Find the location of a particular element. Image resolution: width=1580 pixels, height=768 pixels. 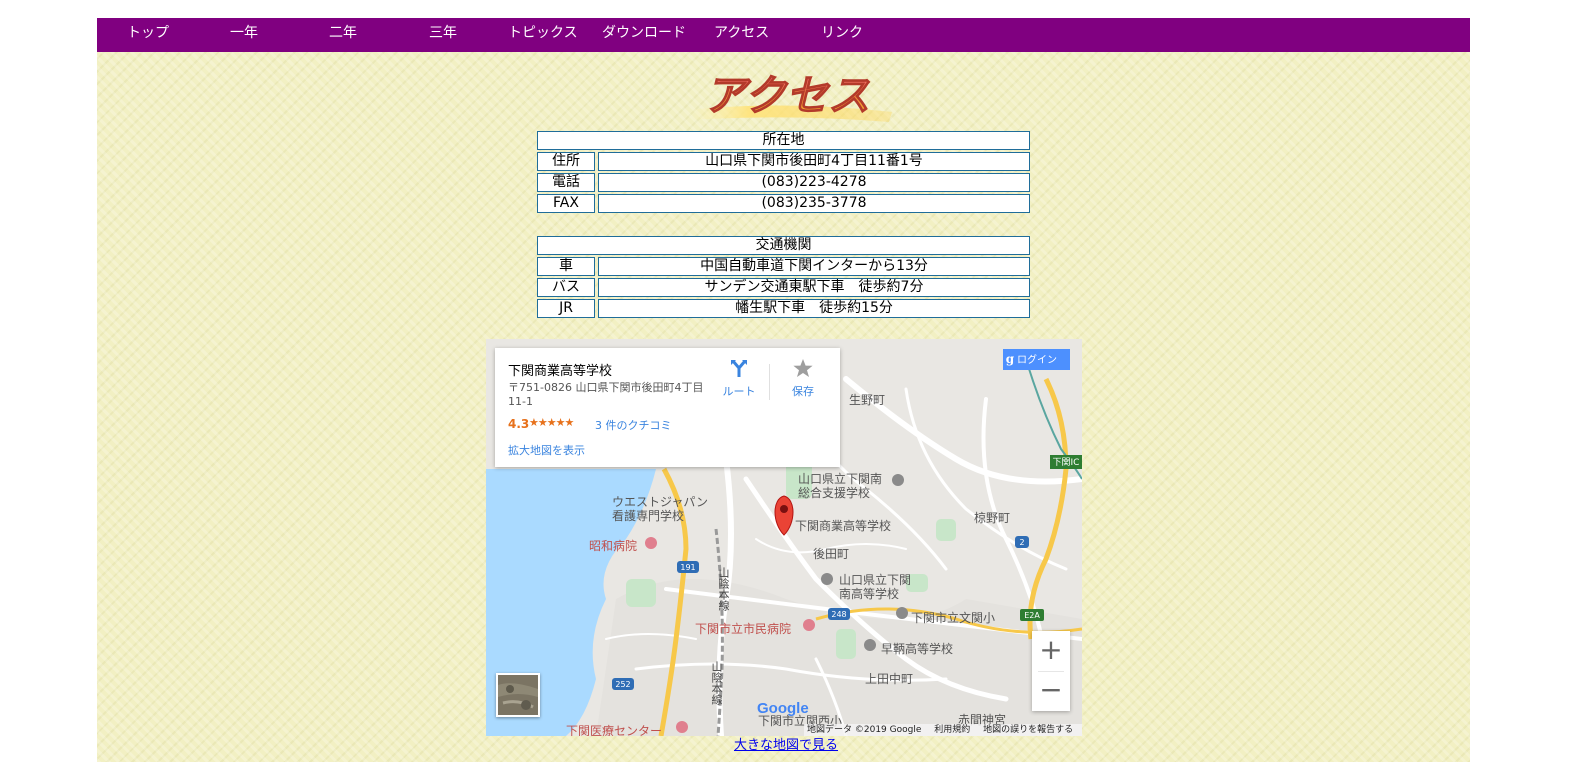

star-icon is located at coordinates (803, 368).